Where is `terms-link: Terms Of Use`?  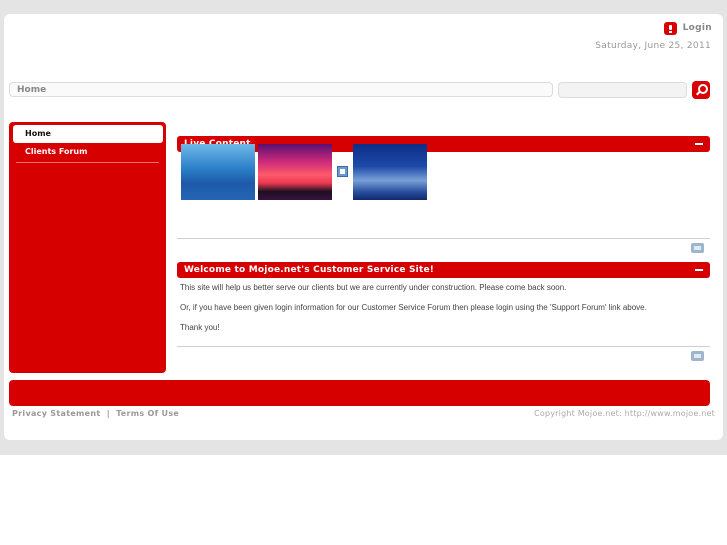 terms-link: Terms Of Use is located at coordinates (147, 413).